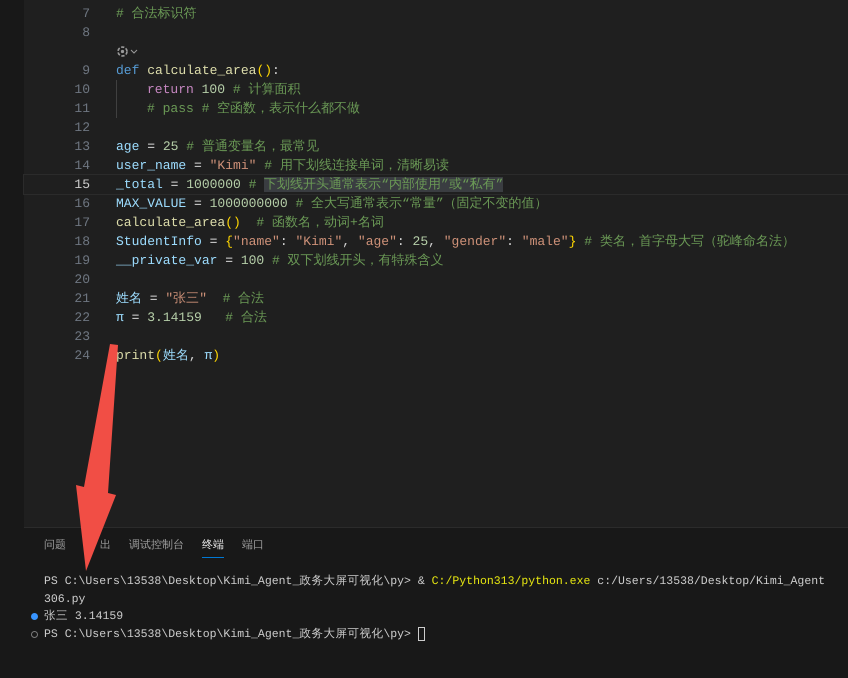 The height and width of the screenshot is (678, 848). I want to click on code-line: def calculate_area():, so click(198, 71).